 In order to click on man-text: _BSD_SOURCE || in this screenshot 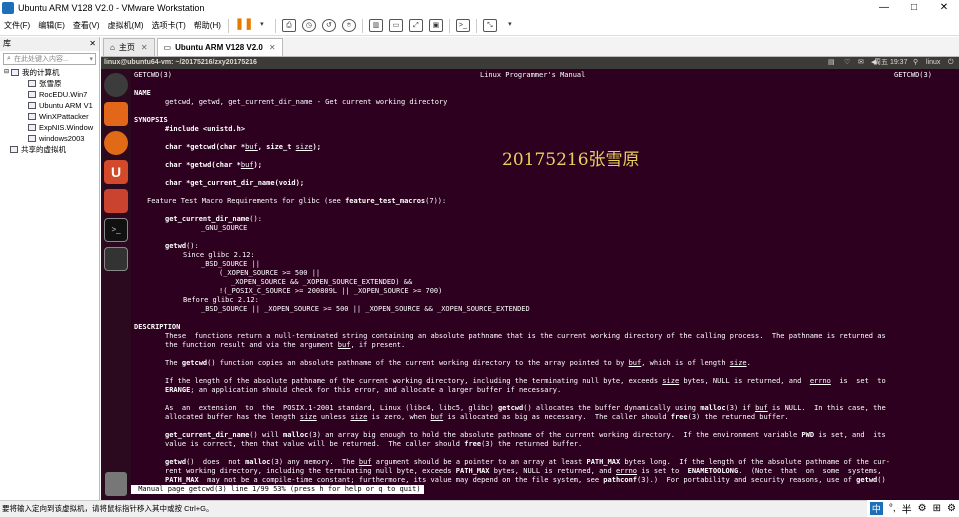, I will do `click(231, 264)`.